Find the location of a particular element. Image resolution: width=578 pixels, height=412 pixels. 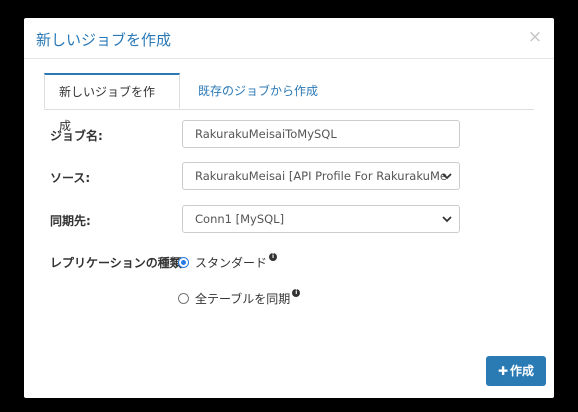

modal-title: 新しいジョブを作成 is located at coordinates (104, 40).